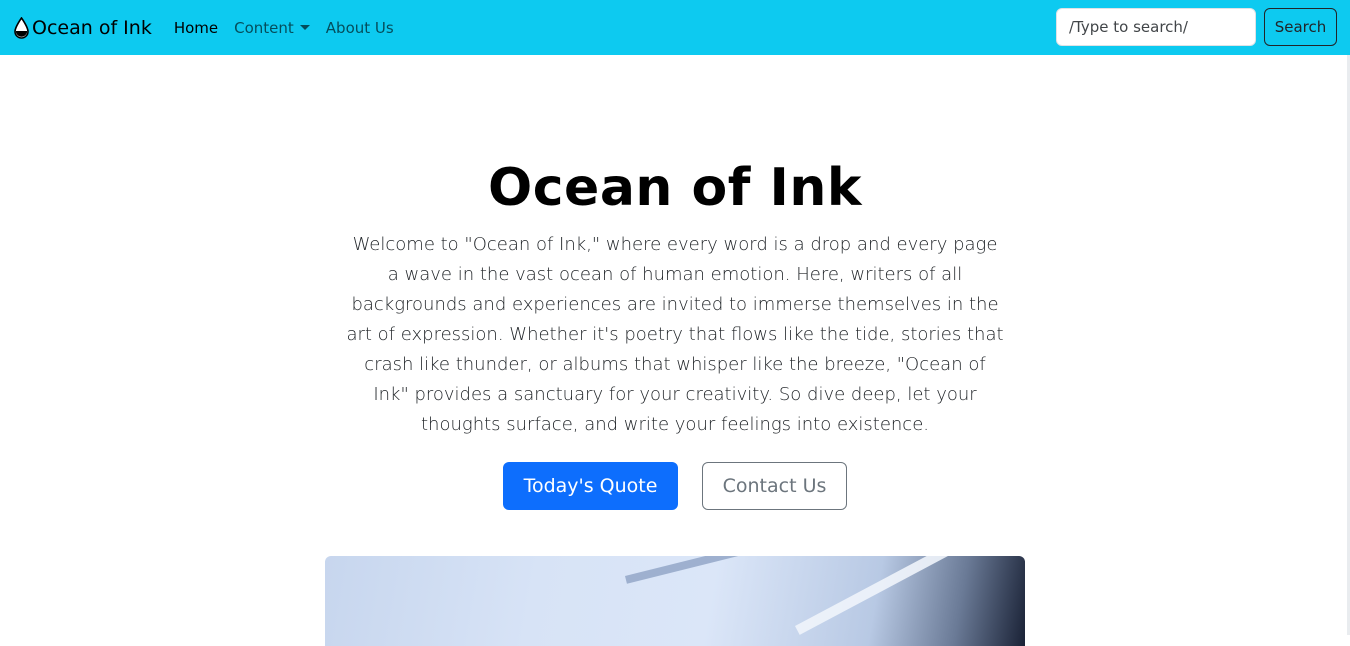 The image size is (1350, 646). I want to click on hero-image, so click(675, 601).